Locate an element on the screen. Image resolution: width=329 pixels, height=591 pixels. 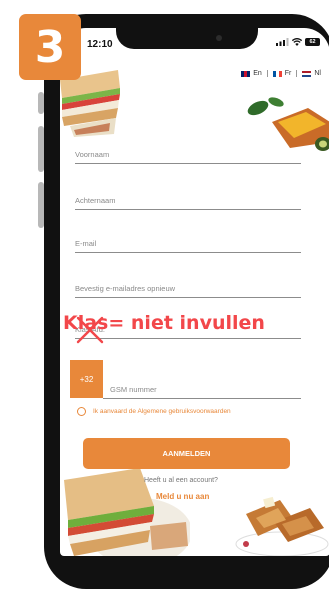
uk-flag-icon is located at coordinates (246, 73).